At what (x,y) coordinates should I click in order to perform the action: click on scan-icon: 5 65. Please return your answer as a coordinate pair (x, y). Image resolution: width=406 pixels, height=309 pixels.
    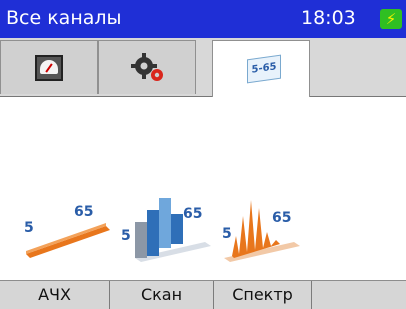
    Looking at the image, I should click on (165, 231).